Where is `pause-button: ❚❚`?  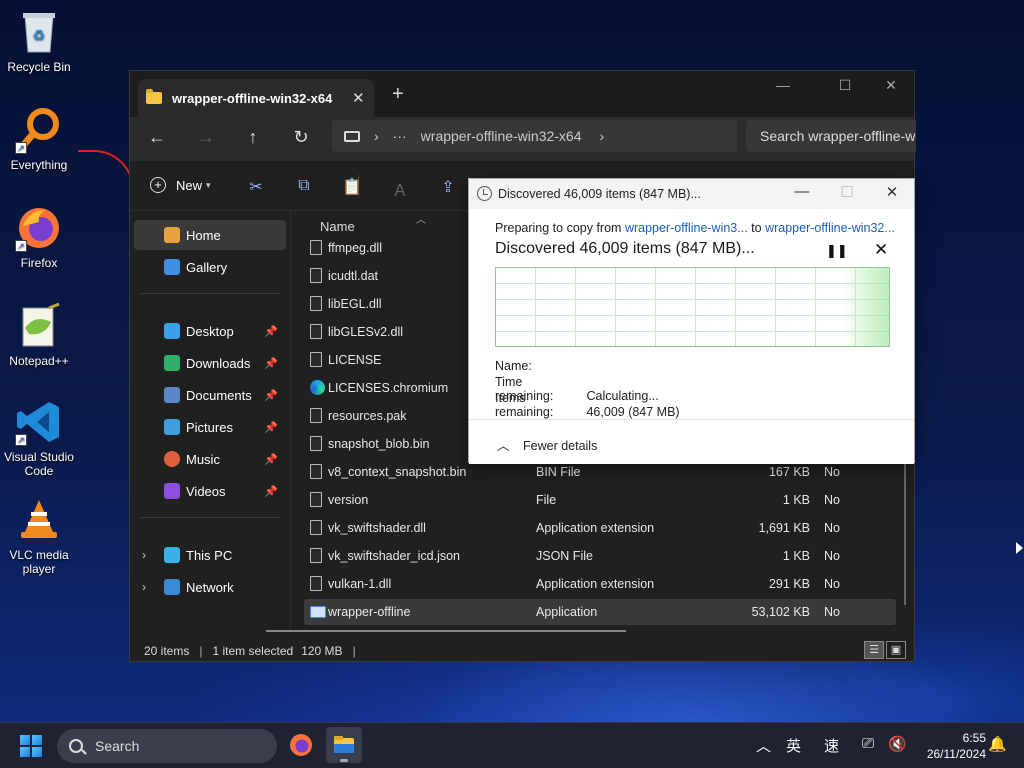 pause-button: ❚❚ is located at coordinates (837, 251).